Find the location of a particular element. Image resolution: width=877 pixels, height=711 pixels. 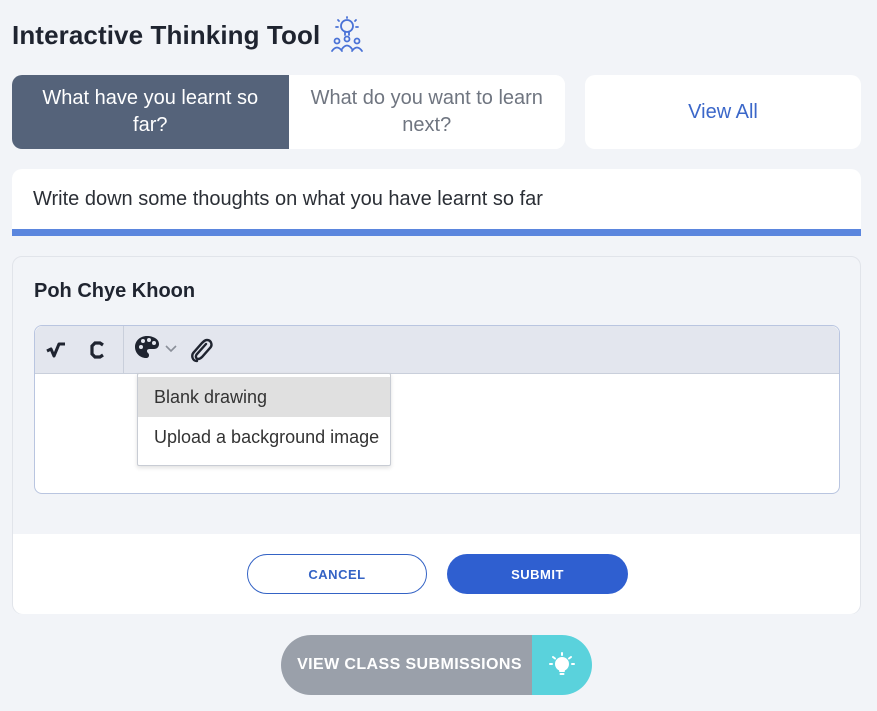

menu-item-blank-drawing: Blank drawing is located at coordinates (264, 397).